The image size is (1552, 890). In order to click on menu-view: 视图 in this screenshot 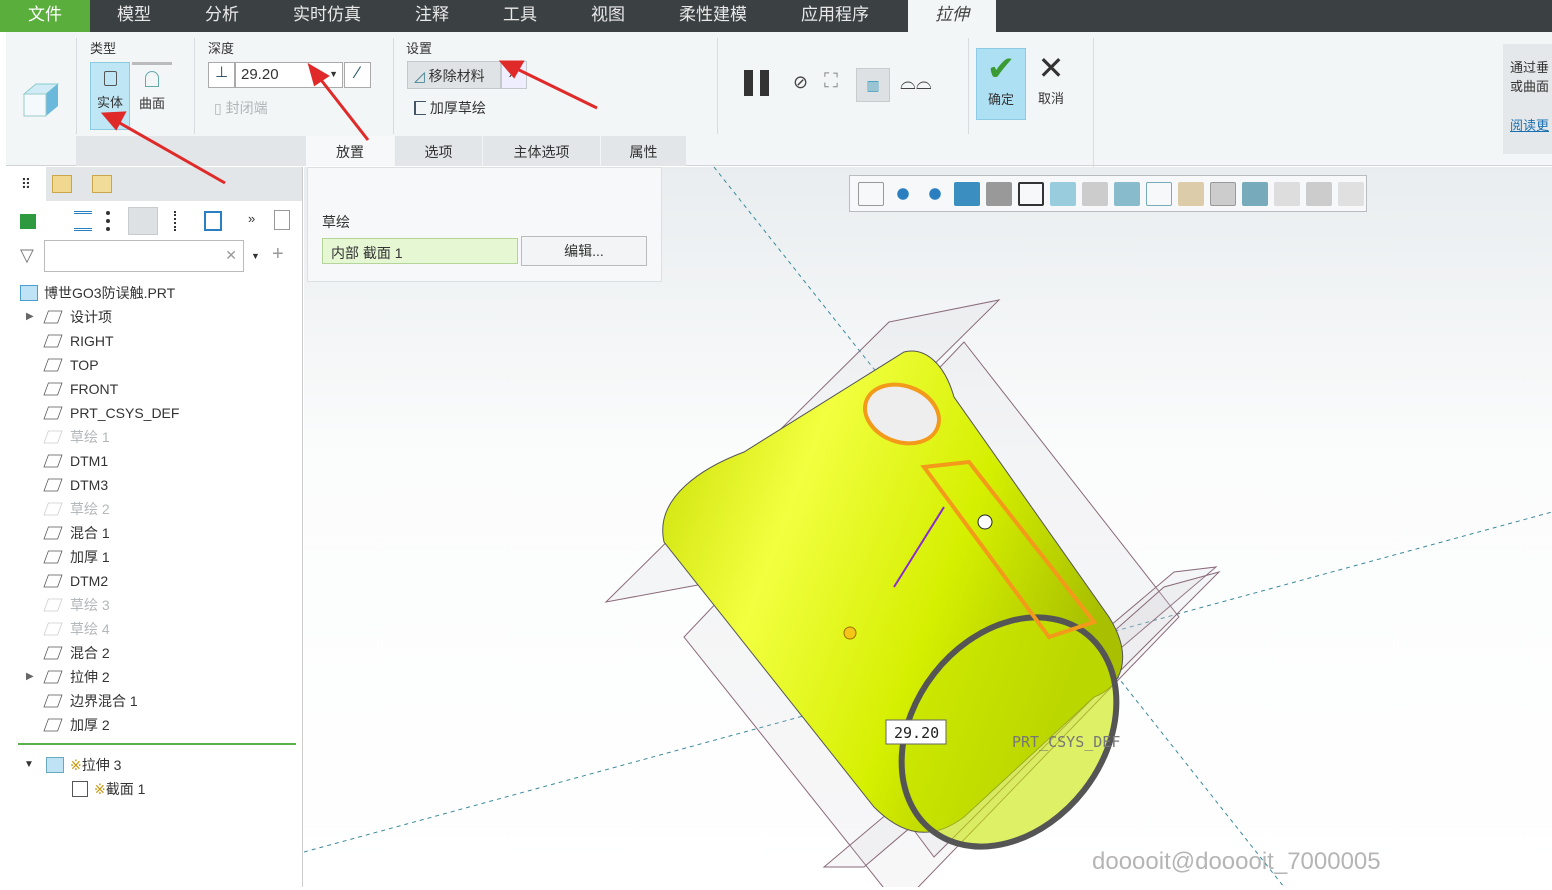, I will do `click(608, 16)`.